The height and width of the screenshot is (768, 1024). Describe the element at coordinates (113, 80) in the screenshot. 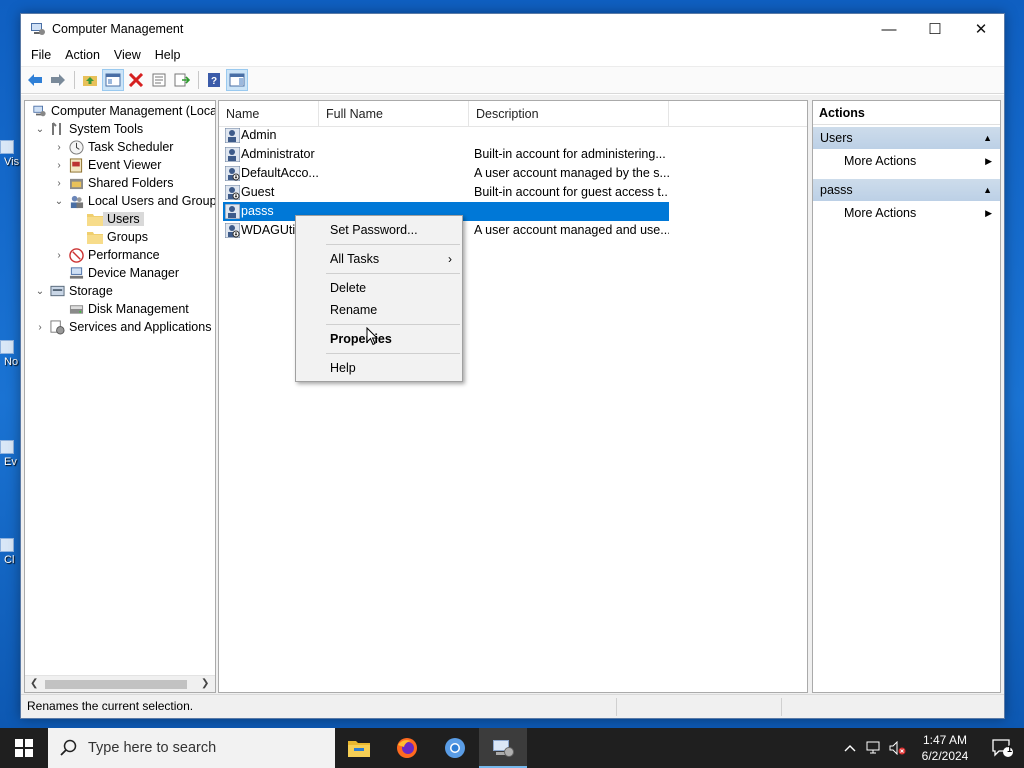

I see `show-hide-tree-button` at that location.